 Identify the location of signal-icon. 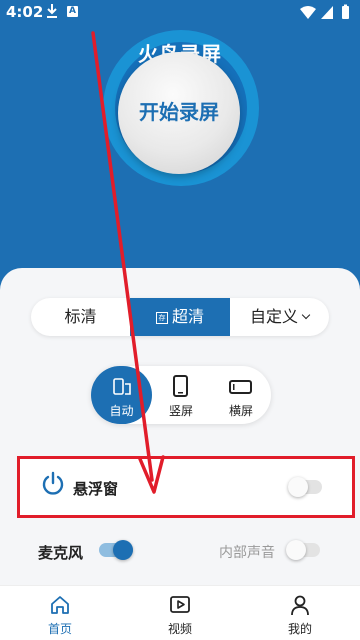
(327, 12).